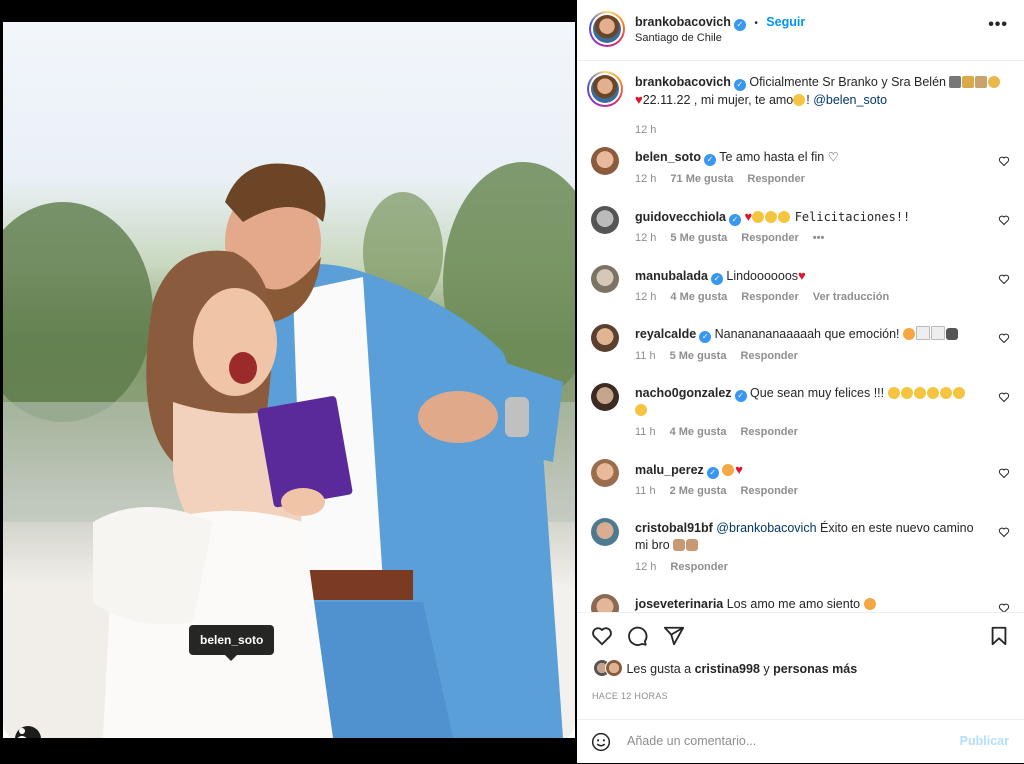  I want to click on comment-options-icon: •••, so click(819, 238).